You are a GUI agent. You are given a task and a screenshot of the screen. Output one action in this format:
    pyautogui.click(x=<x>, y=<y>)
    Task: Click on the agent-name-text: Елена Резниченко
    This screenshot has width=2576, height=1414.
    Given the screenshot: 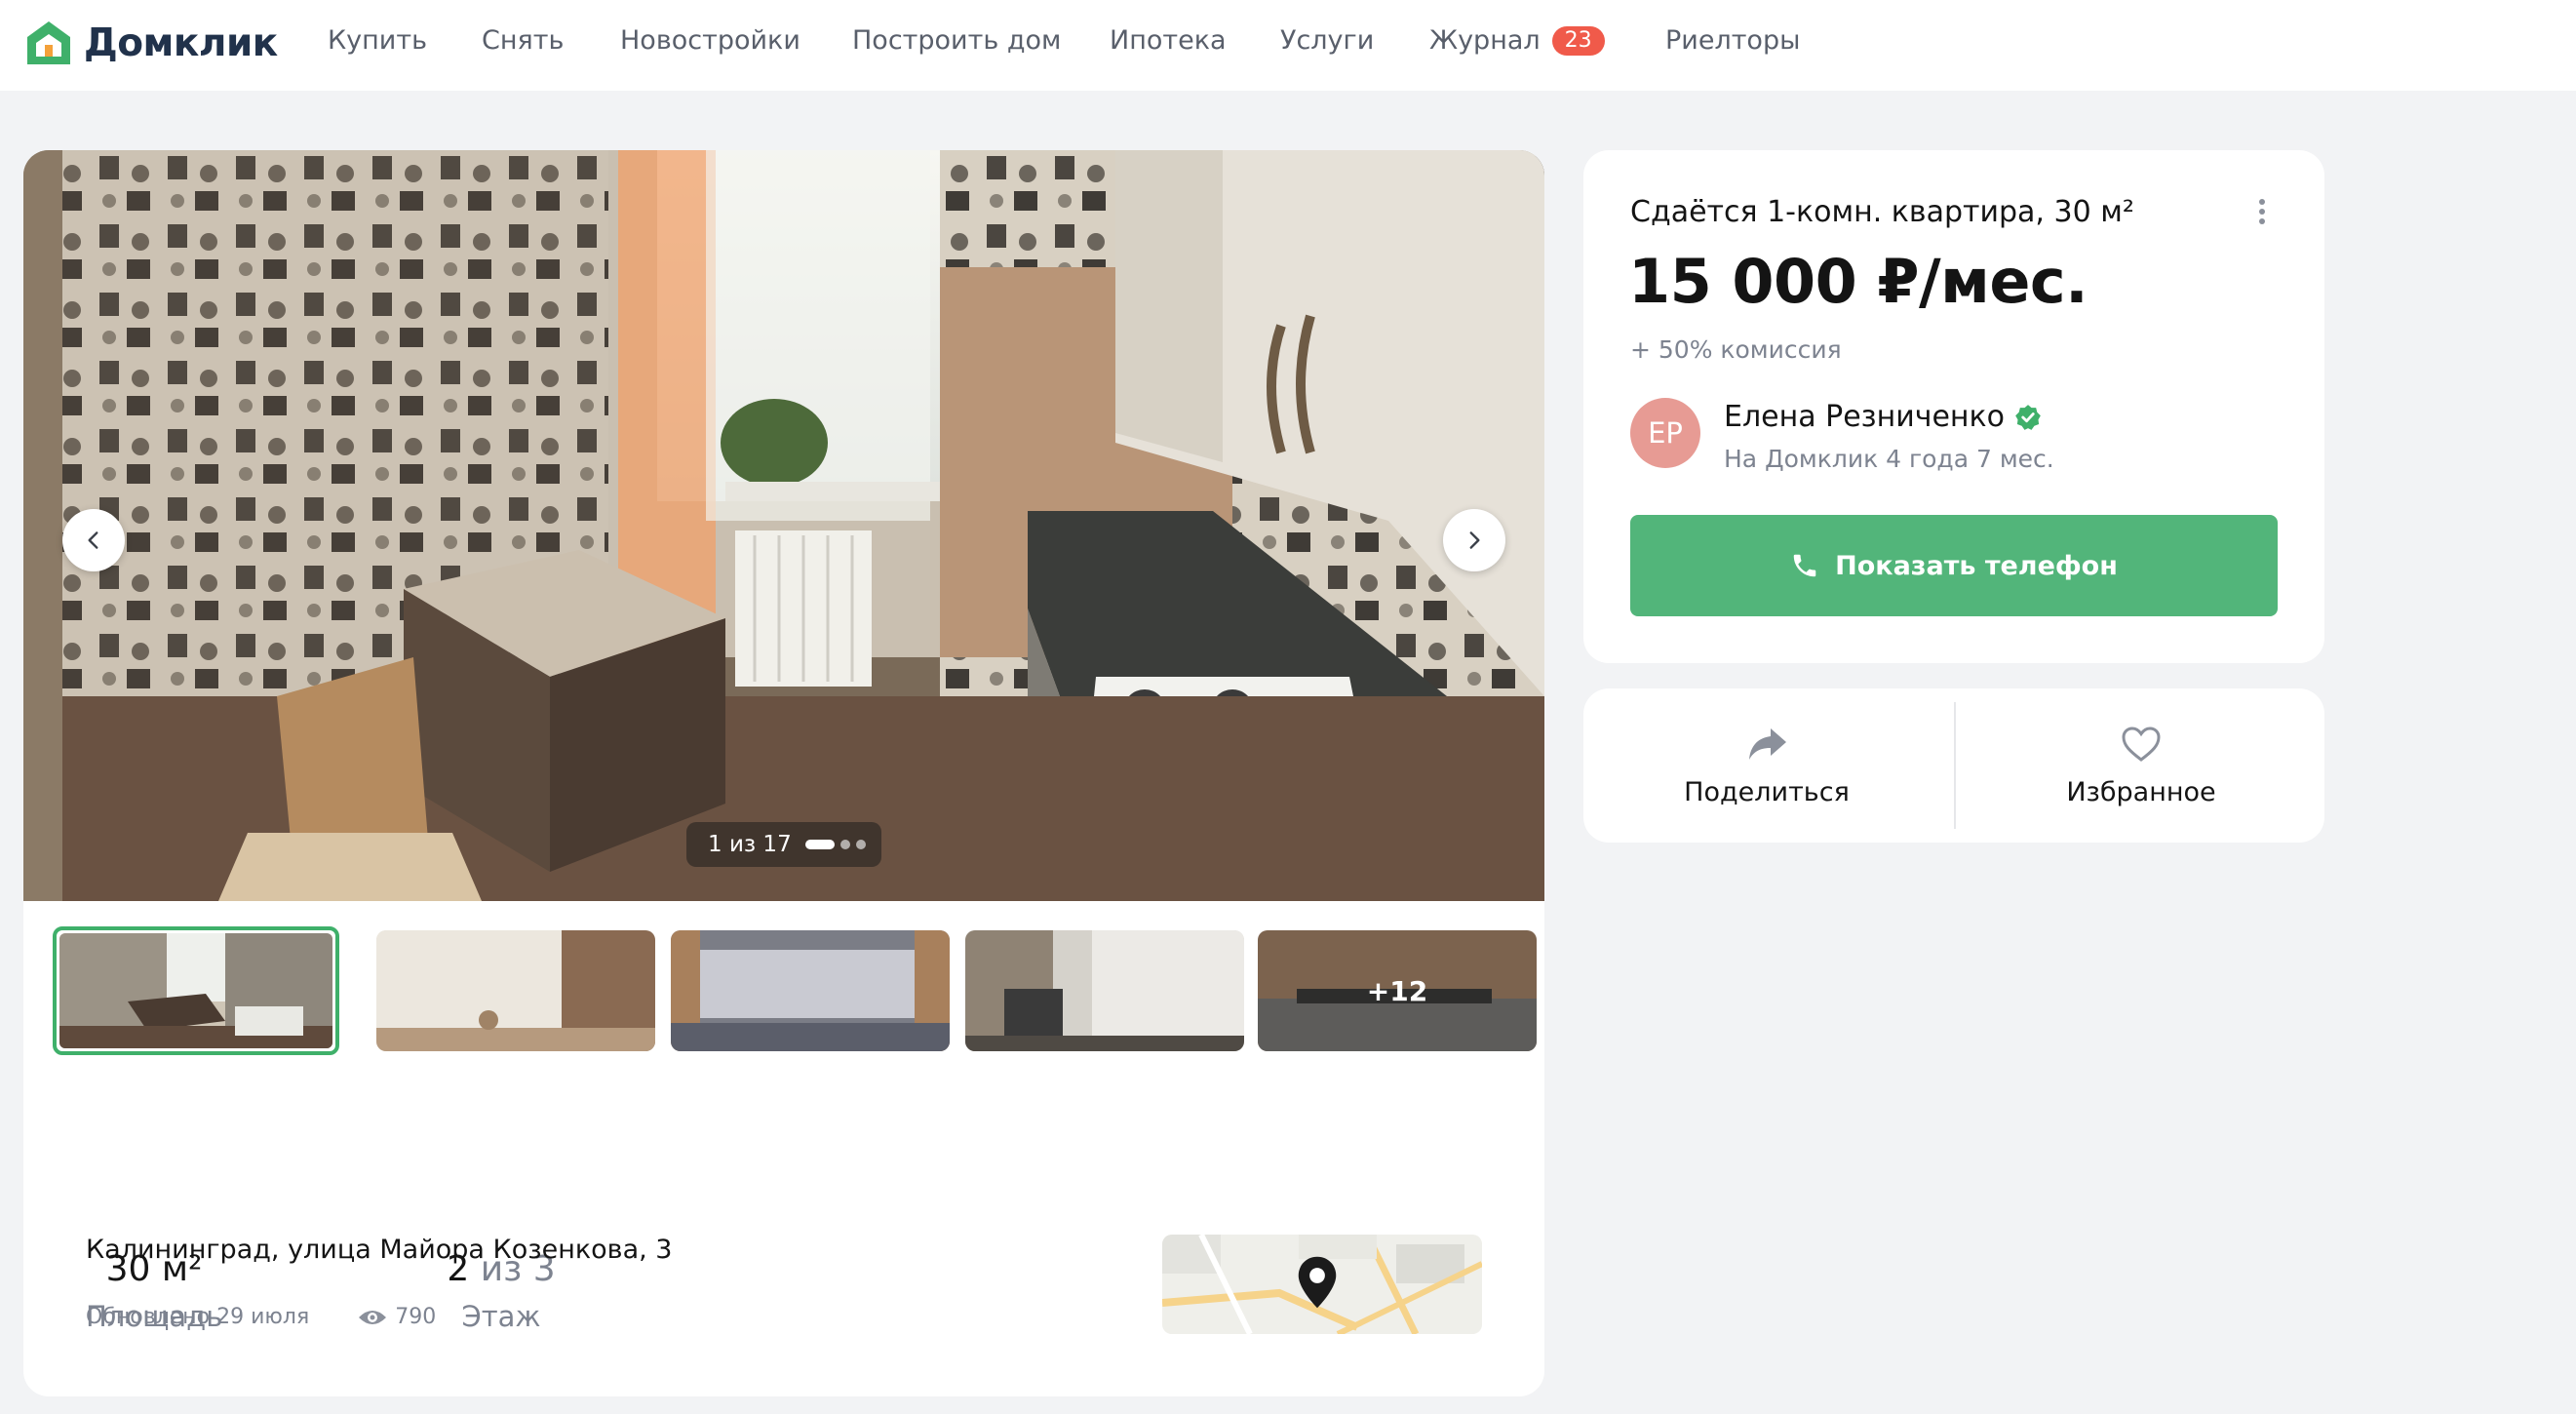 What is the action you would take?
    pyautogui.click(x=1865, y=417)
    